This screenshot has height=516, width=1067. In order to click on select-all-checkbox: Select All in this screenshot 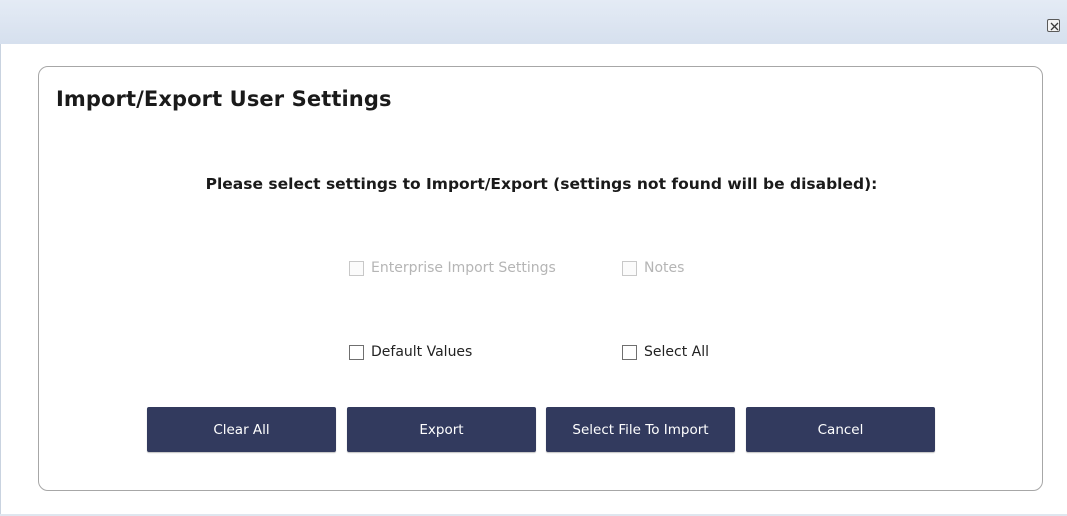, I will do `click(665, 352)`.